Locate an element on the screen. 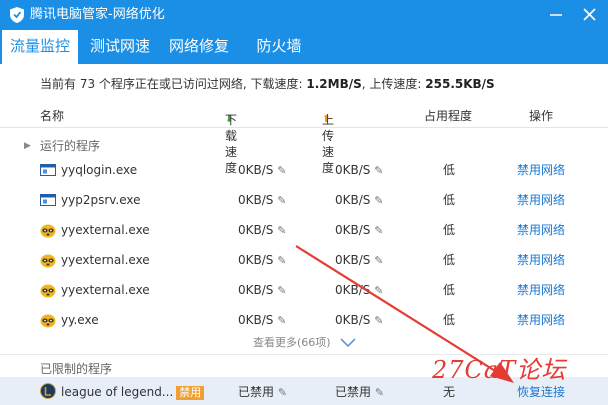 The width and height of the screenshot is (608, 405). table-row: yyqlogin.exe 0KB/S ✎ 0KB/S ✎ 低 禁用网络 is located at coordinates (304, 170).